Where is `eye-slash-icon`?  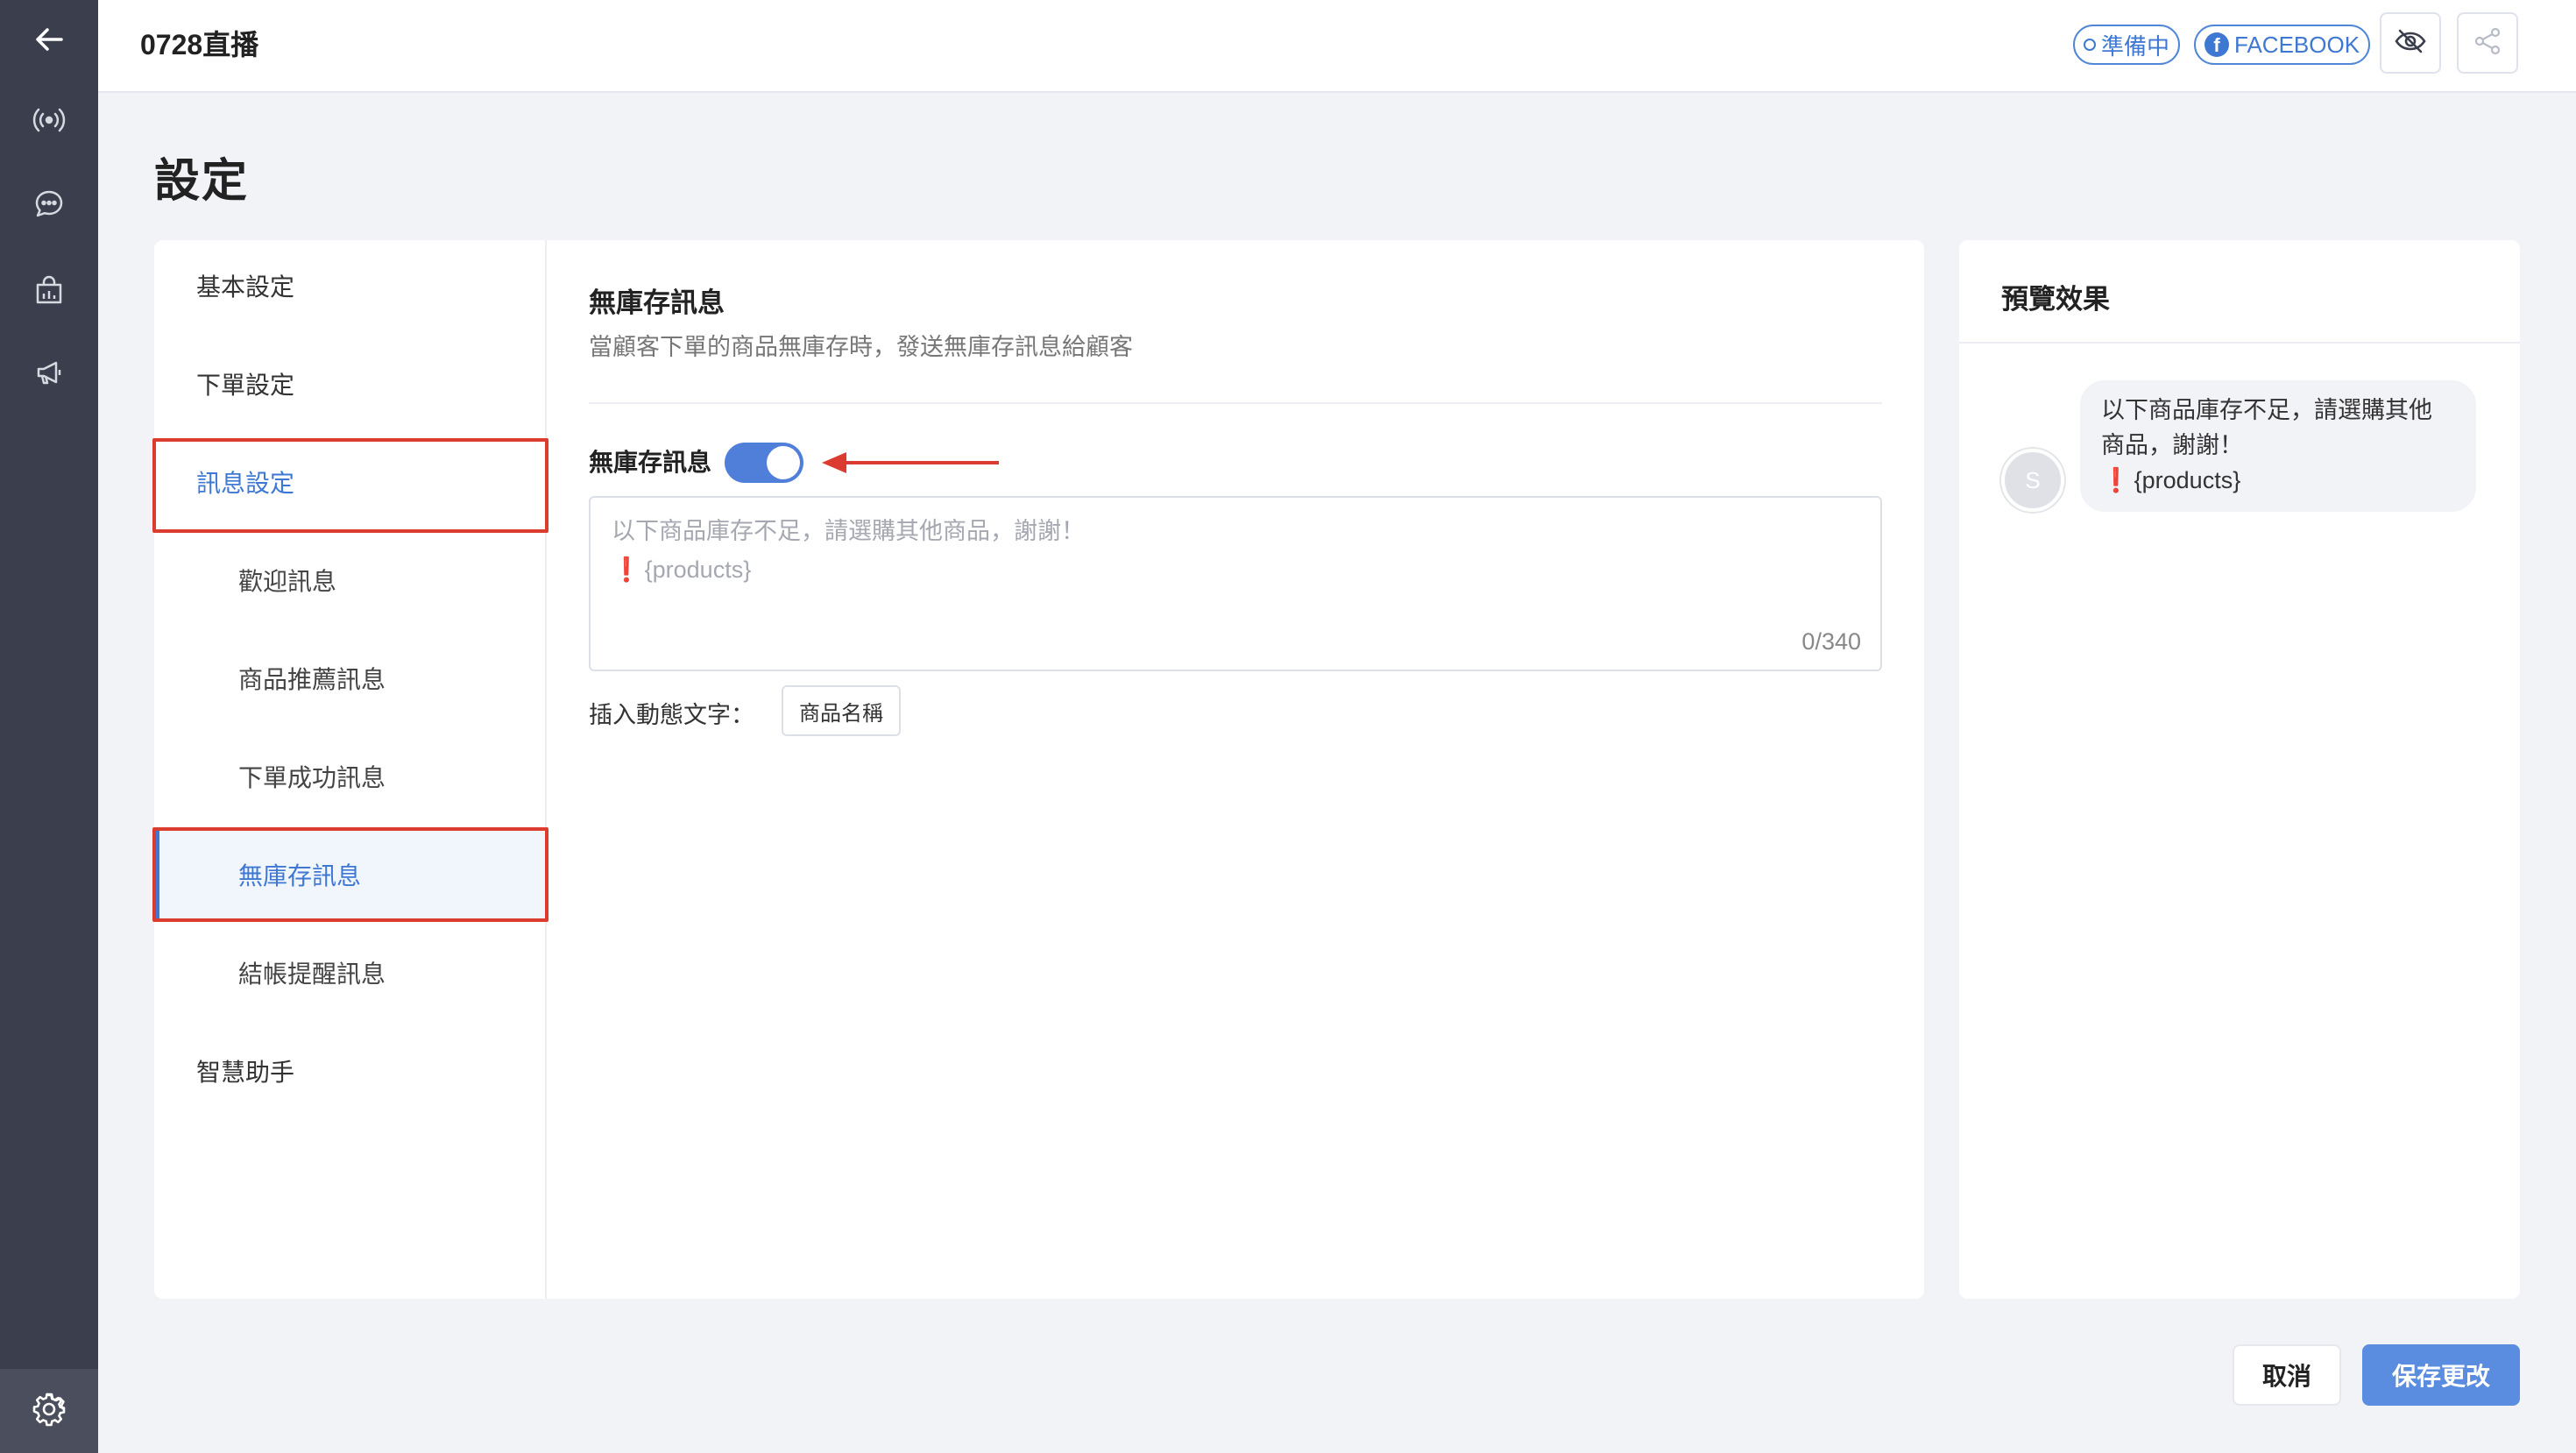 eye-slash-icon is located at coordinates (2410, 43).